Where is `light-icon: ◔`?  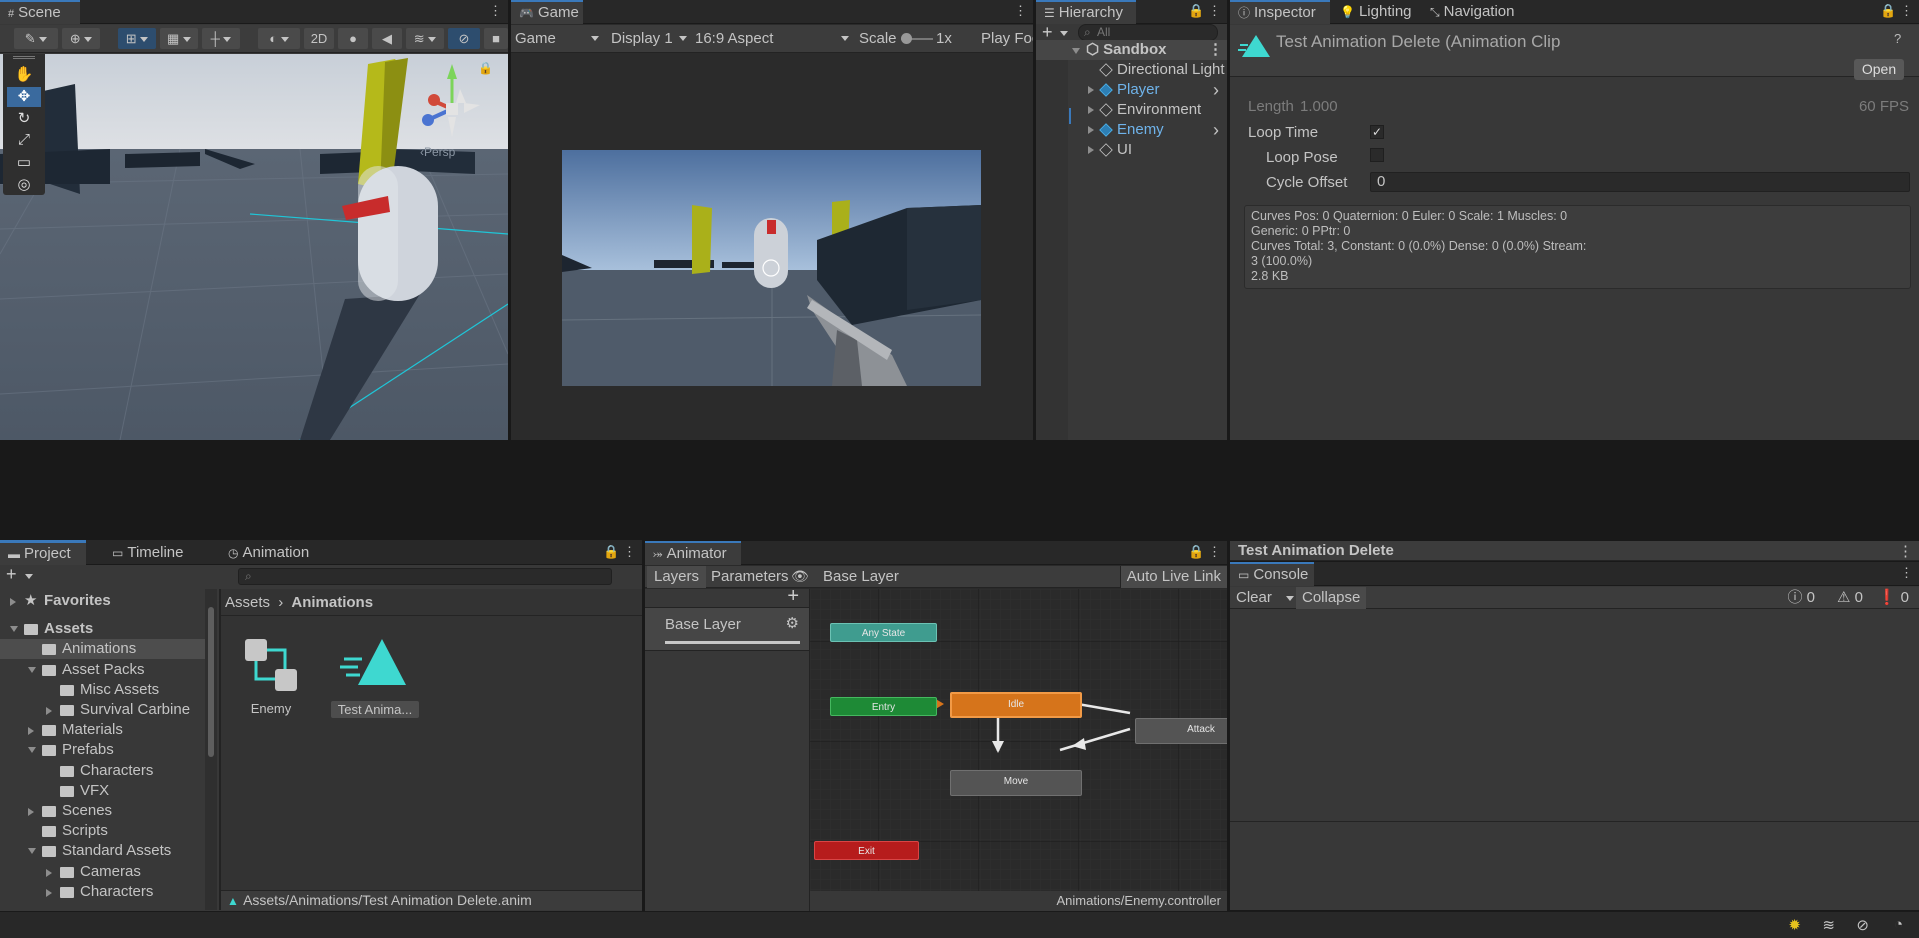
light-icon: ◔ is located at coordinates (1898, 924).